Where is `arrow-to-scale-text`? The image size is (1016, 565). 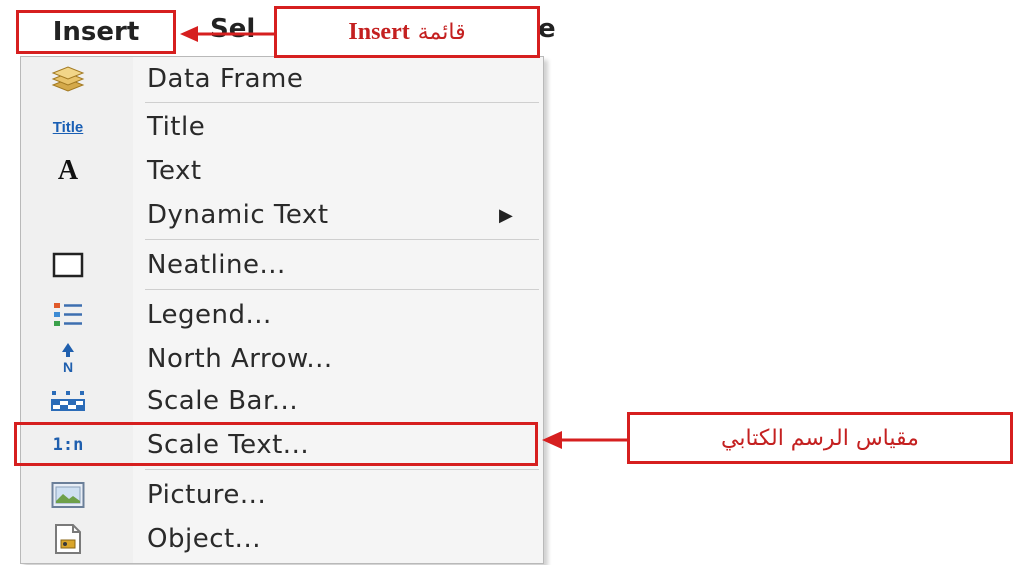 arrow-to-scale-text is located at coordinates (584, 440).